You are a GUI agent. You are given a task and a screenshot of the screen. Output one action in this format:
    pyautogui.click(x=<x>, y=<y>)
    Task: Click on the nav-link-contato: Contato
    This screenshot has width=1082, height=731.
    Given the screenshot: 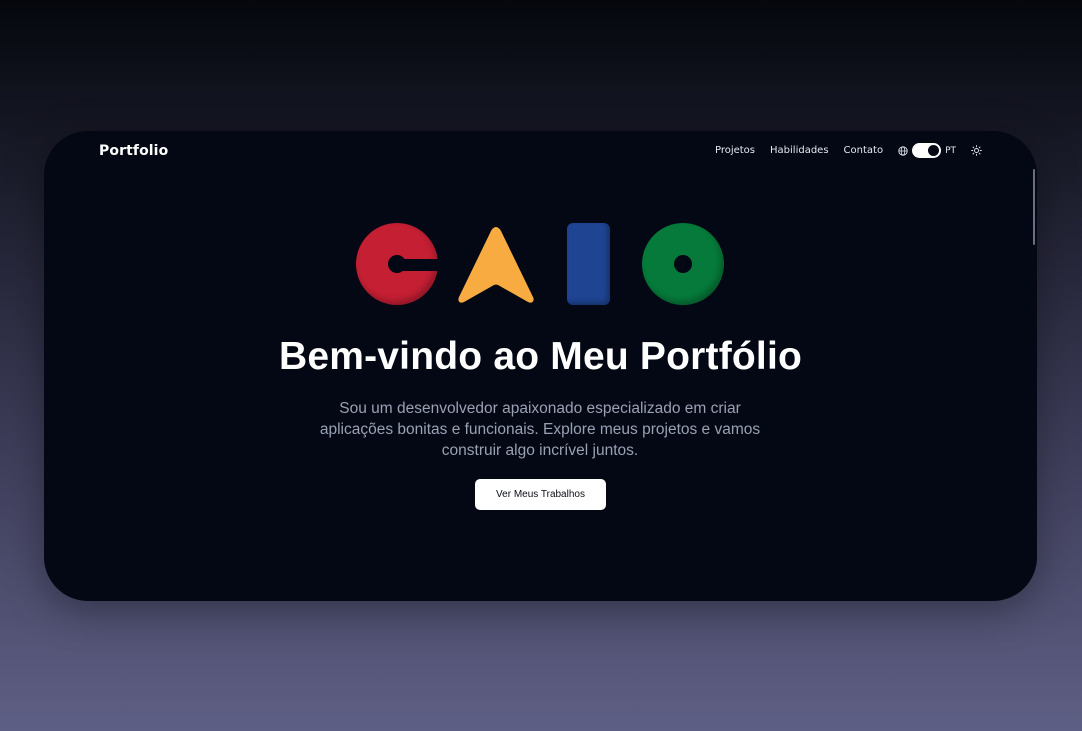 What is the action you would take?
    pyautogui.click(x=864, y=150)
    